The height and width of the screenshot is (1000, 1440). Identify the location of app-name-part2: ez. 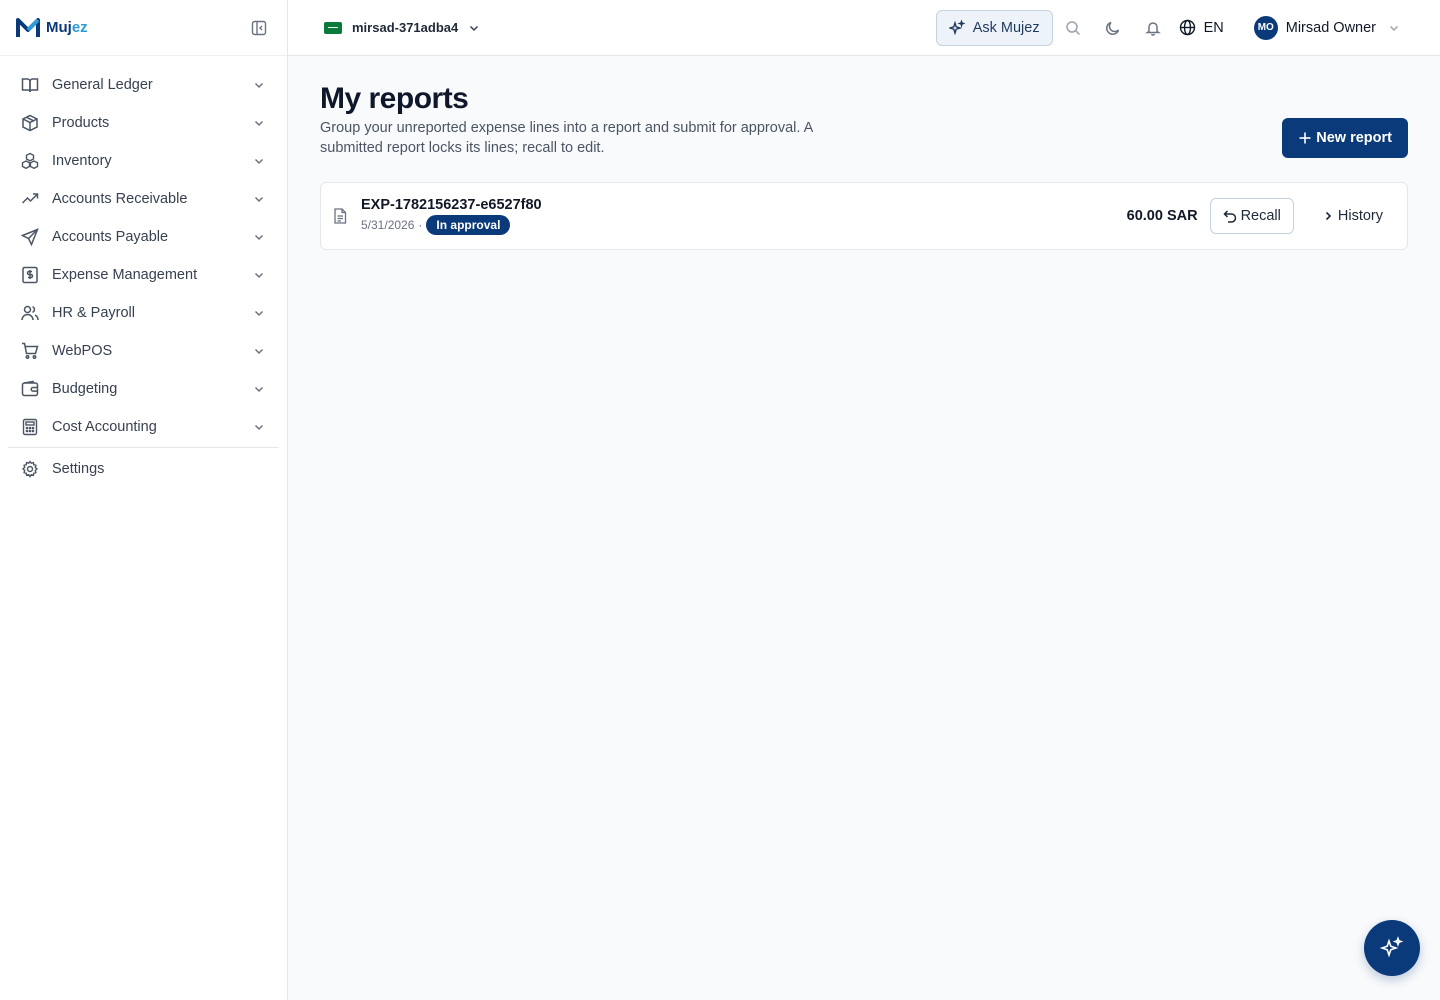
(79, 27).